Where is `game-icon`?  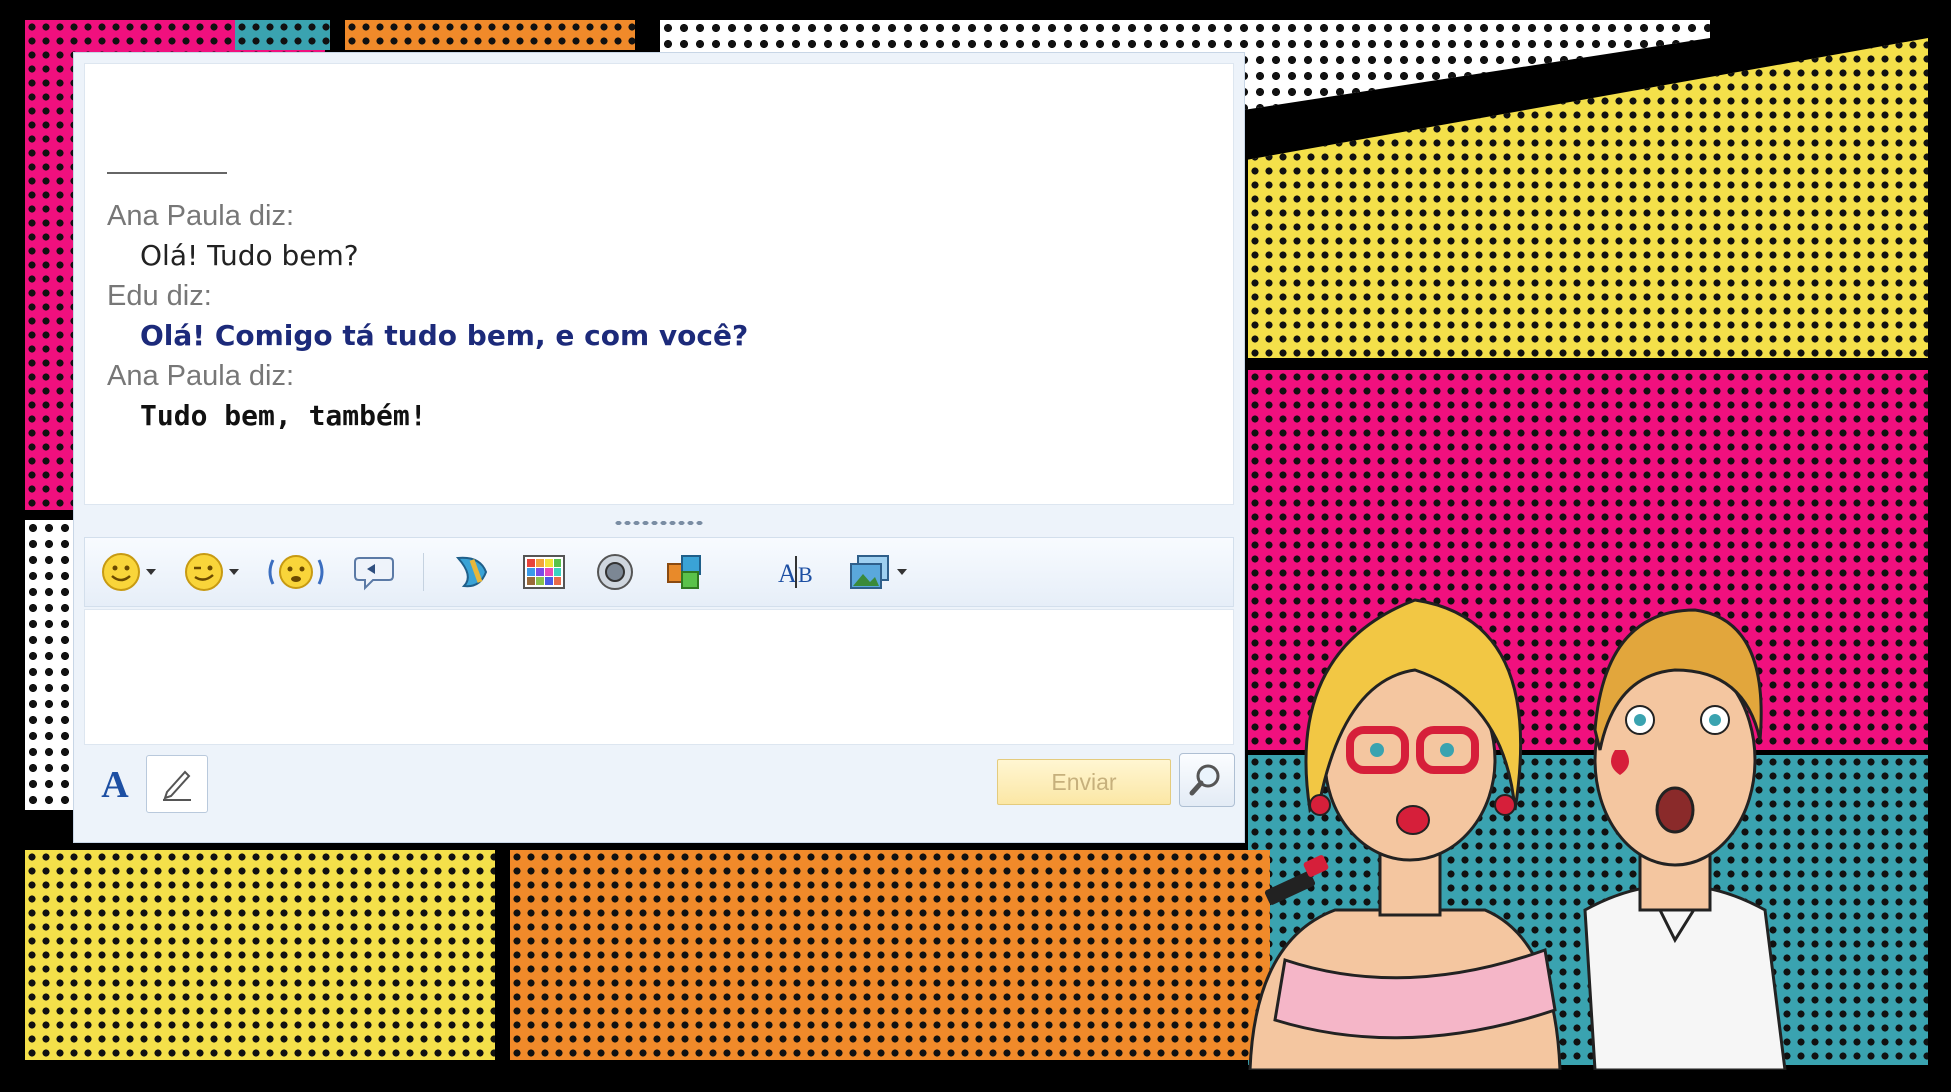 game-icon is located at coordinates (684, 572).